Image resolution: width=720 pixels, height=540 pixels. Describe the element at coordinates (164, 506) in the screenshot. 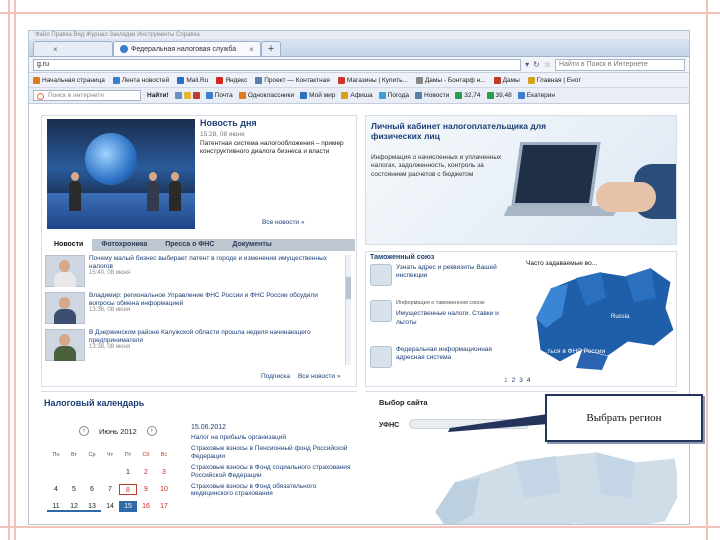

I see `calendar-day: 17` at that location.